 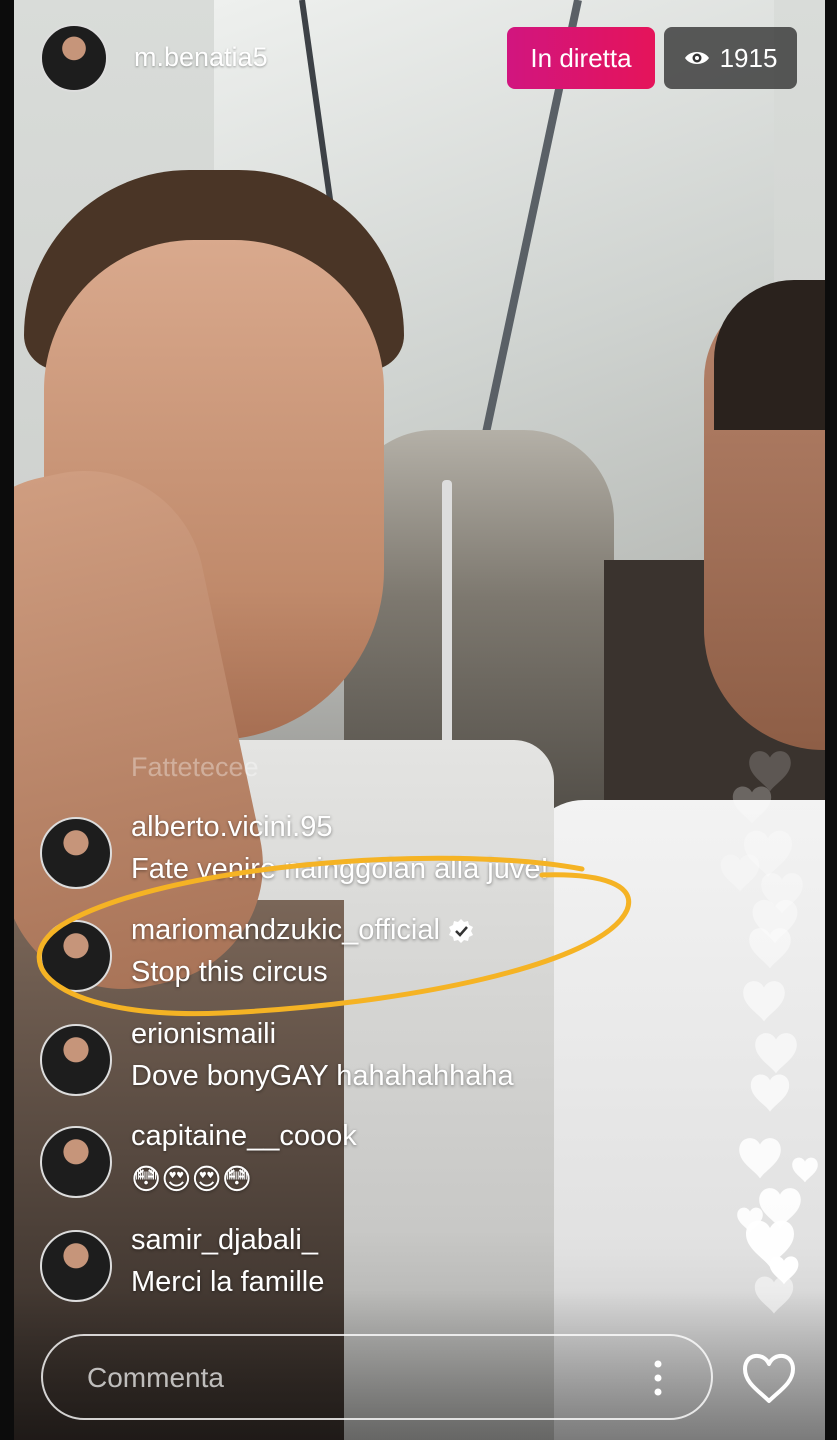 What do you see at coordinates (224, 1240) in the screenshot?
I see `comment-username: samir_djabali_` at bounding box center [224, 1240].